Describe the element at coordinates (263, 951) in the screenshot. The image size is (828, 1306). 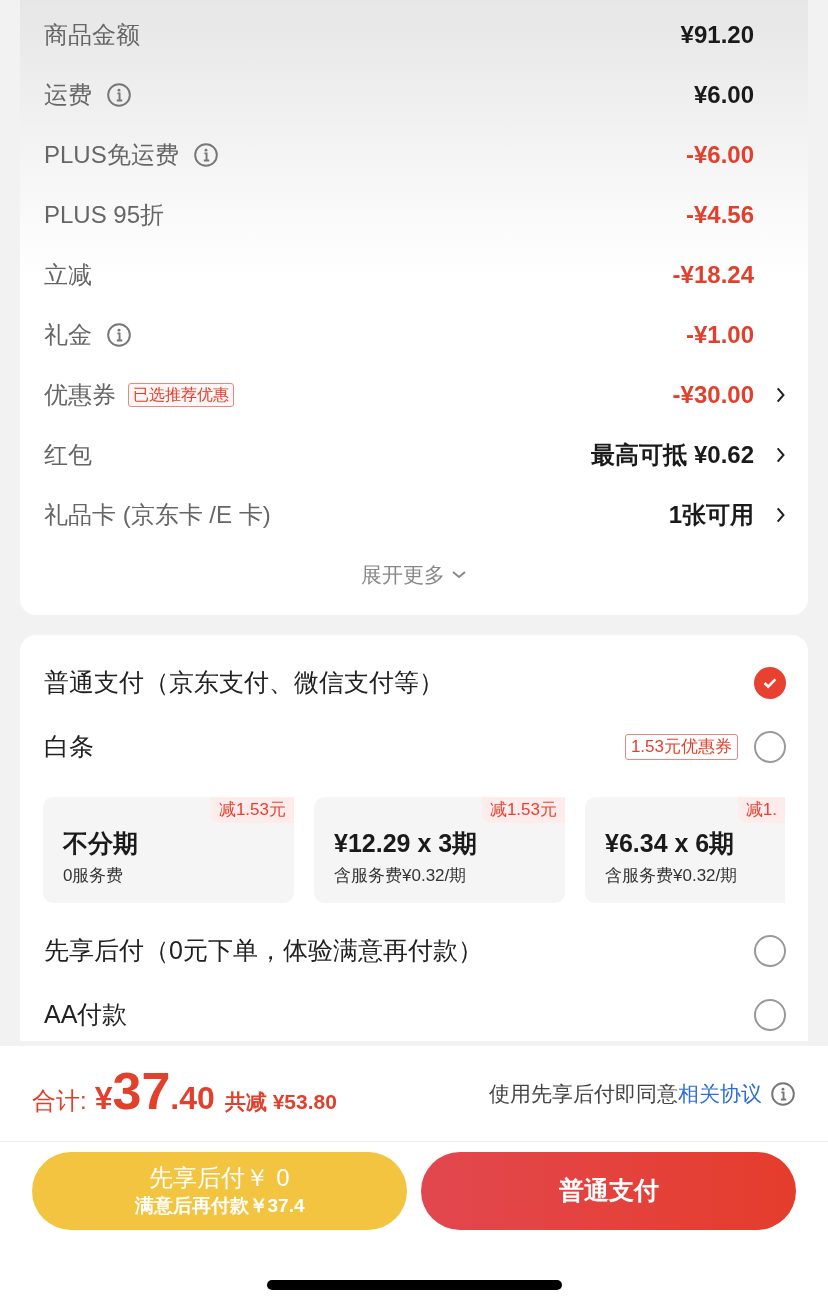
I see `payment-option-label: 先享后付（0元下单，体验满意再付款）` at that location.